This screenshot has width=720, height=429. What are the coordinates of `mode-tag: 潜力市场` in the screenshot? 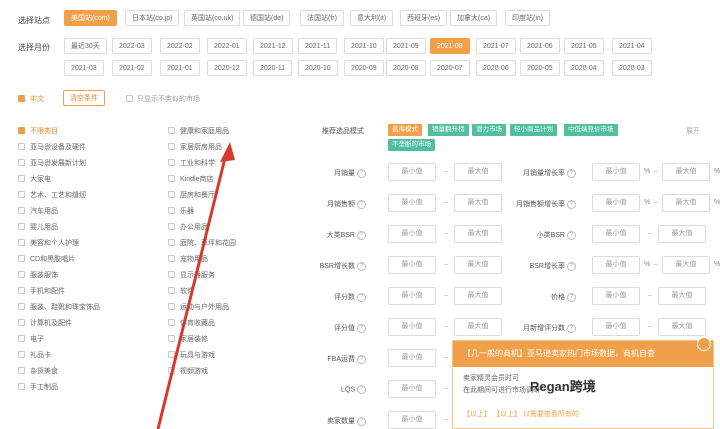 It's located at (489, 130).